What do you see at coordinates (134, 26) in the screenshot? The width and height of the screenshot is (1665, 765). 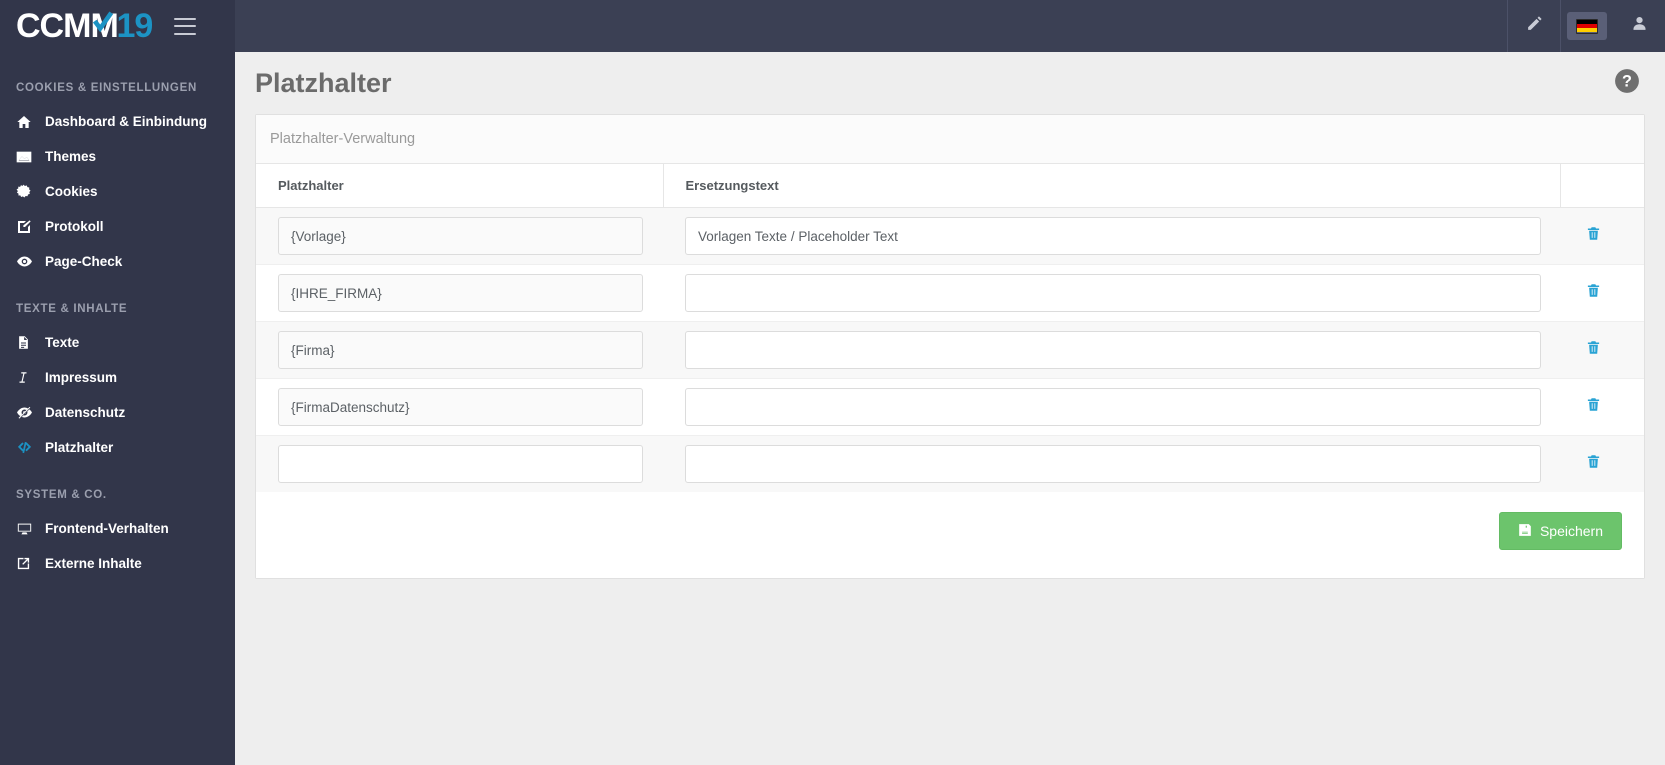 I see `logo-text-19: 19` at bounding box center [134, 26].